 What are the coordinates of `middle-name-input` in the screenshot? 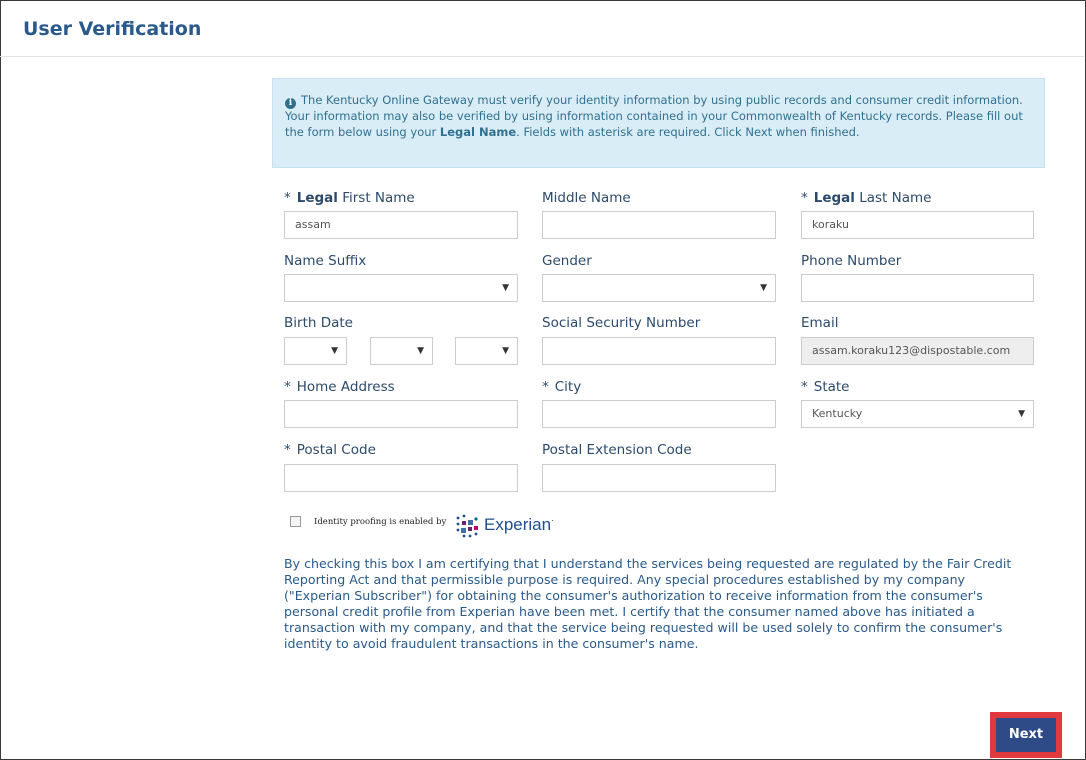 It's located at (659, 225).